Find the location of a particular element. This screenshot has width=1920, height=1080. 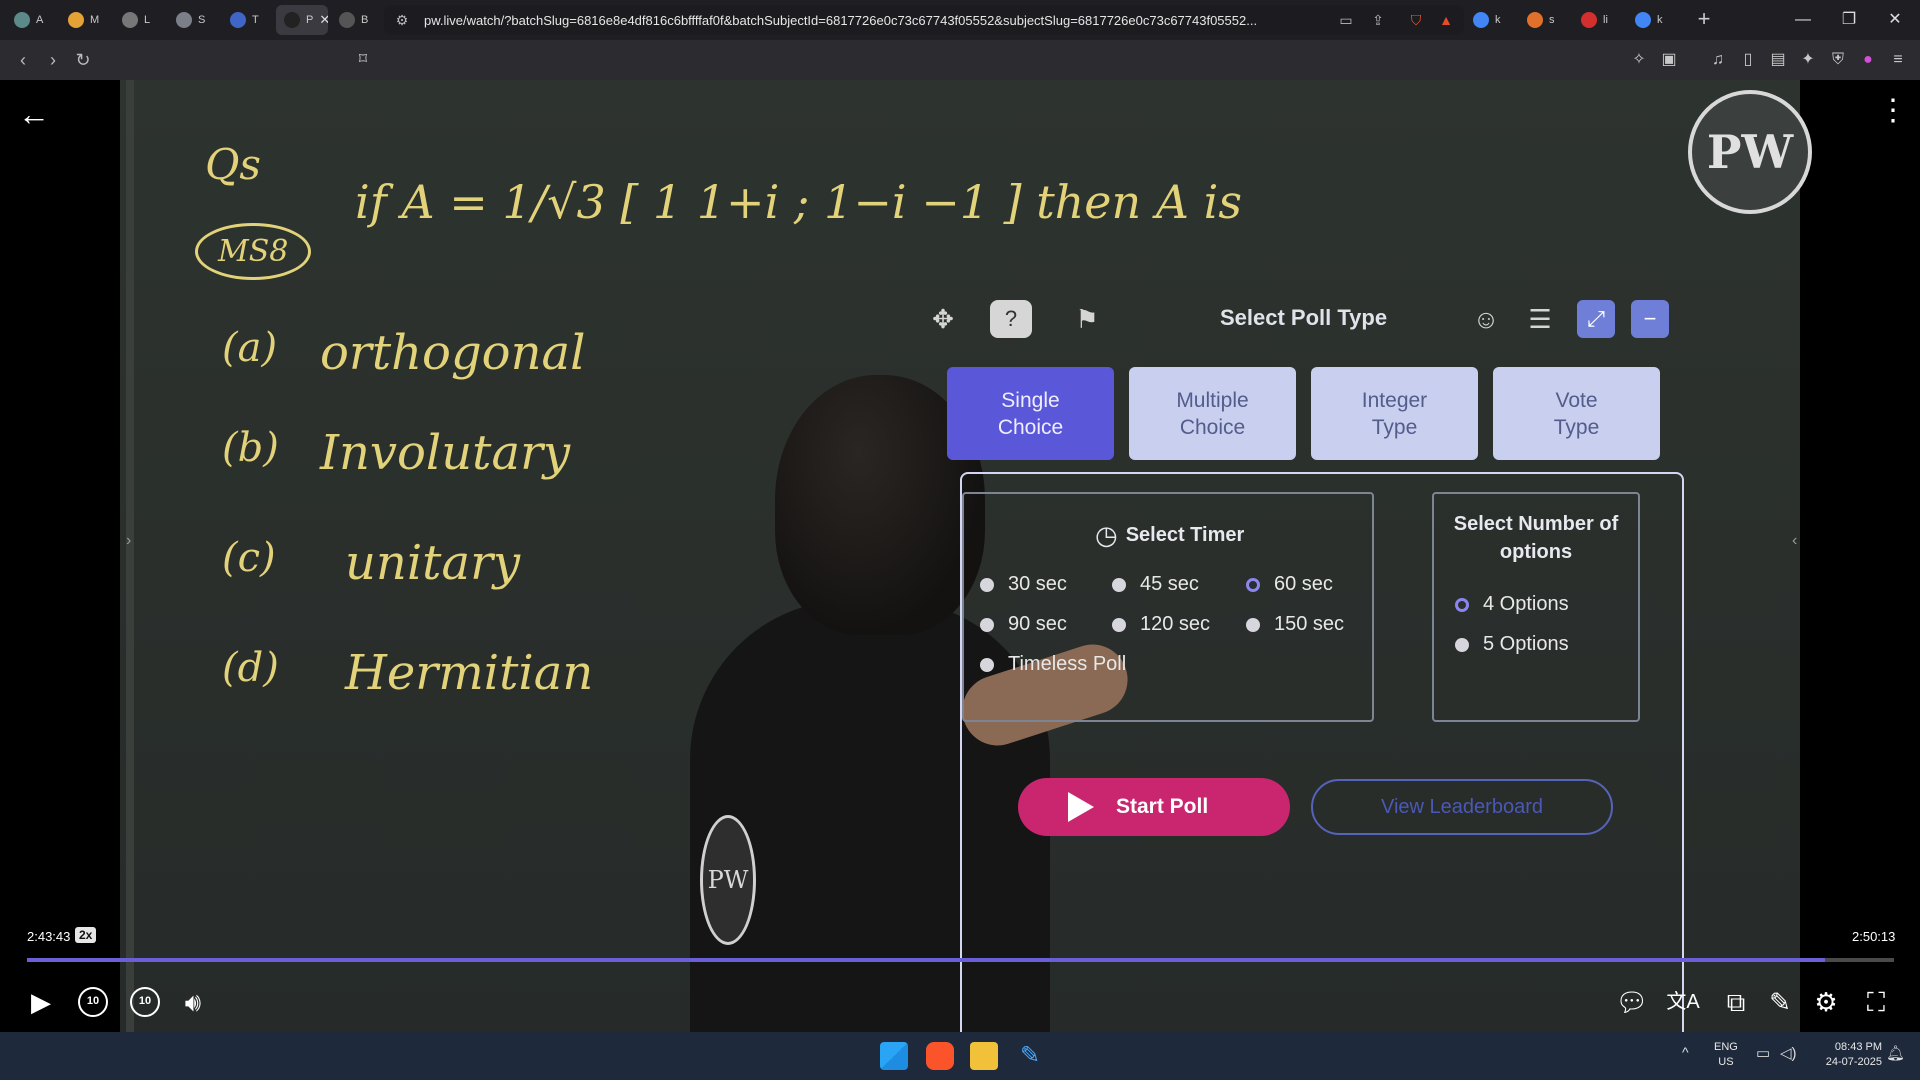

brave-shields-icon: ⛉ is located at coordinates (1416, 20).